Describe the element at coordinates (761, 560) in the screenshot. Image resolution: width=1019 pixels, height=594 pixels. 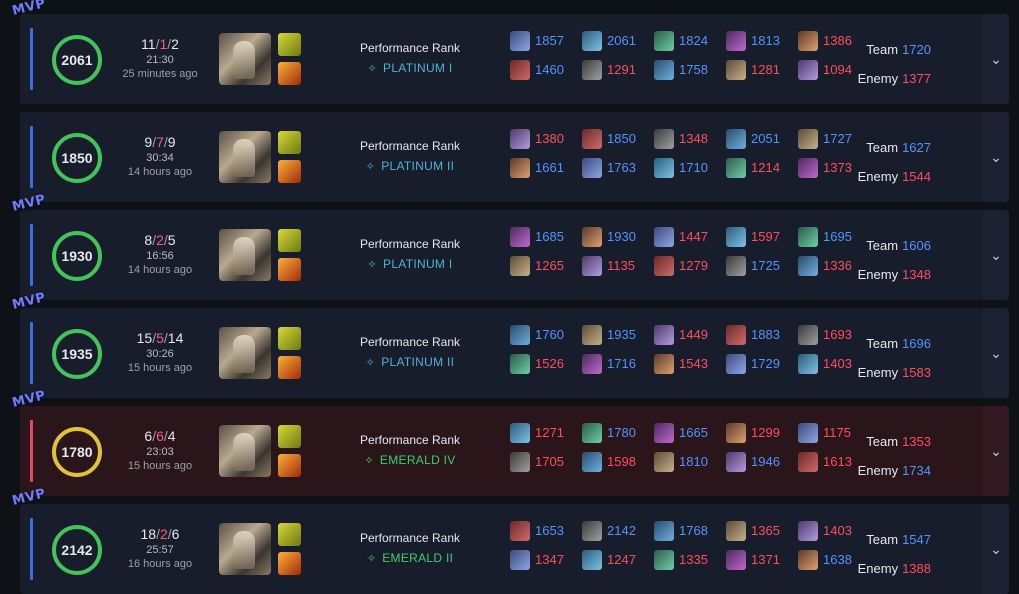
I see `enemy-player: 1371` at that location.